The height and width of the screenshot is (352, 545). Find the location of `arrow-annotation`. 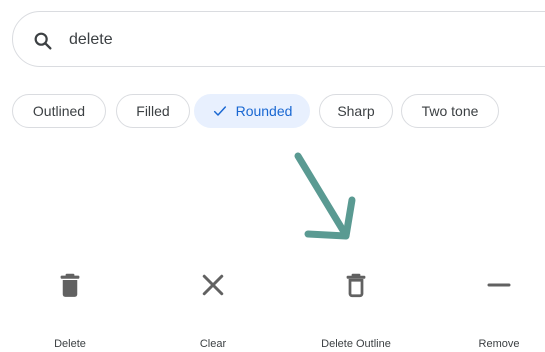

arrow-annotation is located at coordinates (325, 196).